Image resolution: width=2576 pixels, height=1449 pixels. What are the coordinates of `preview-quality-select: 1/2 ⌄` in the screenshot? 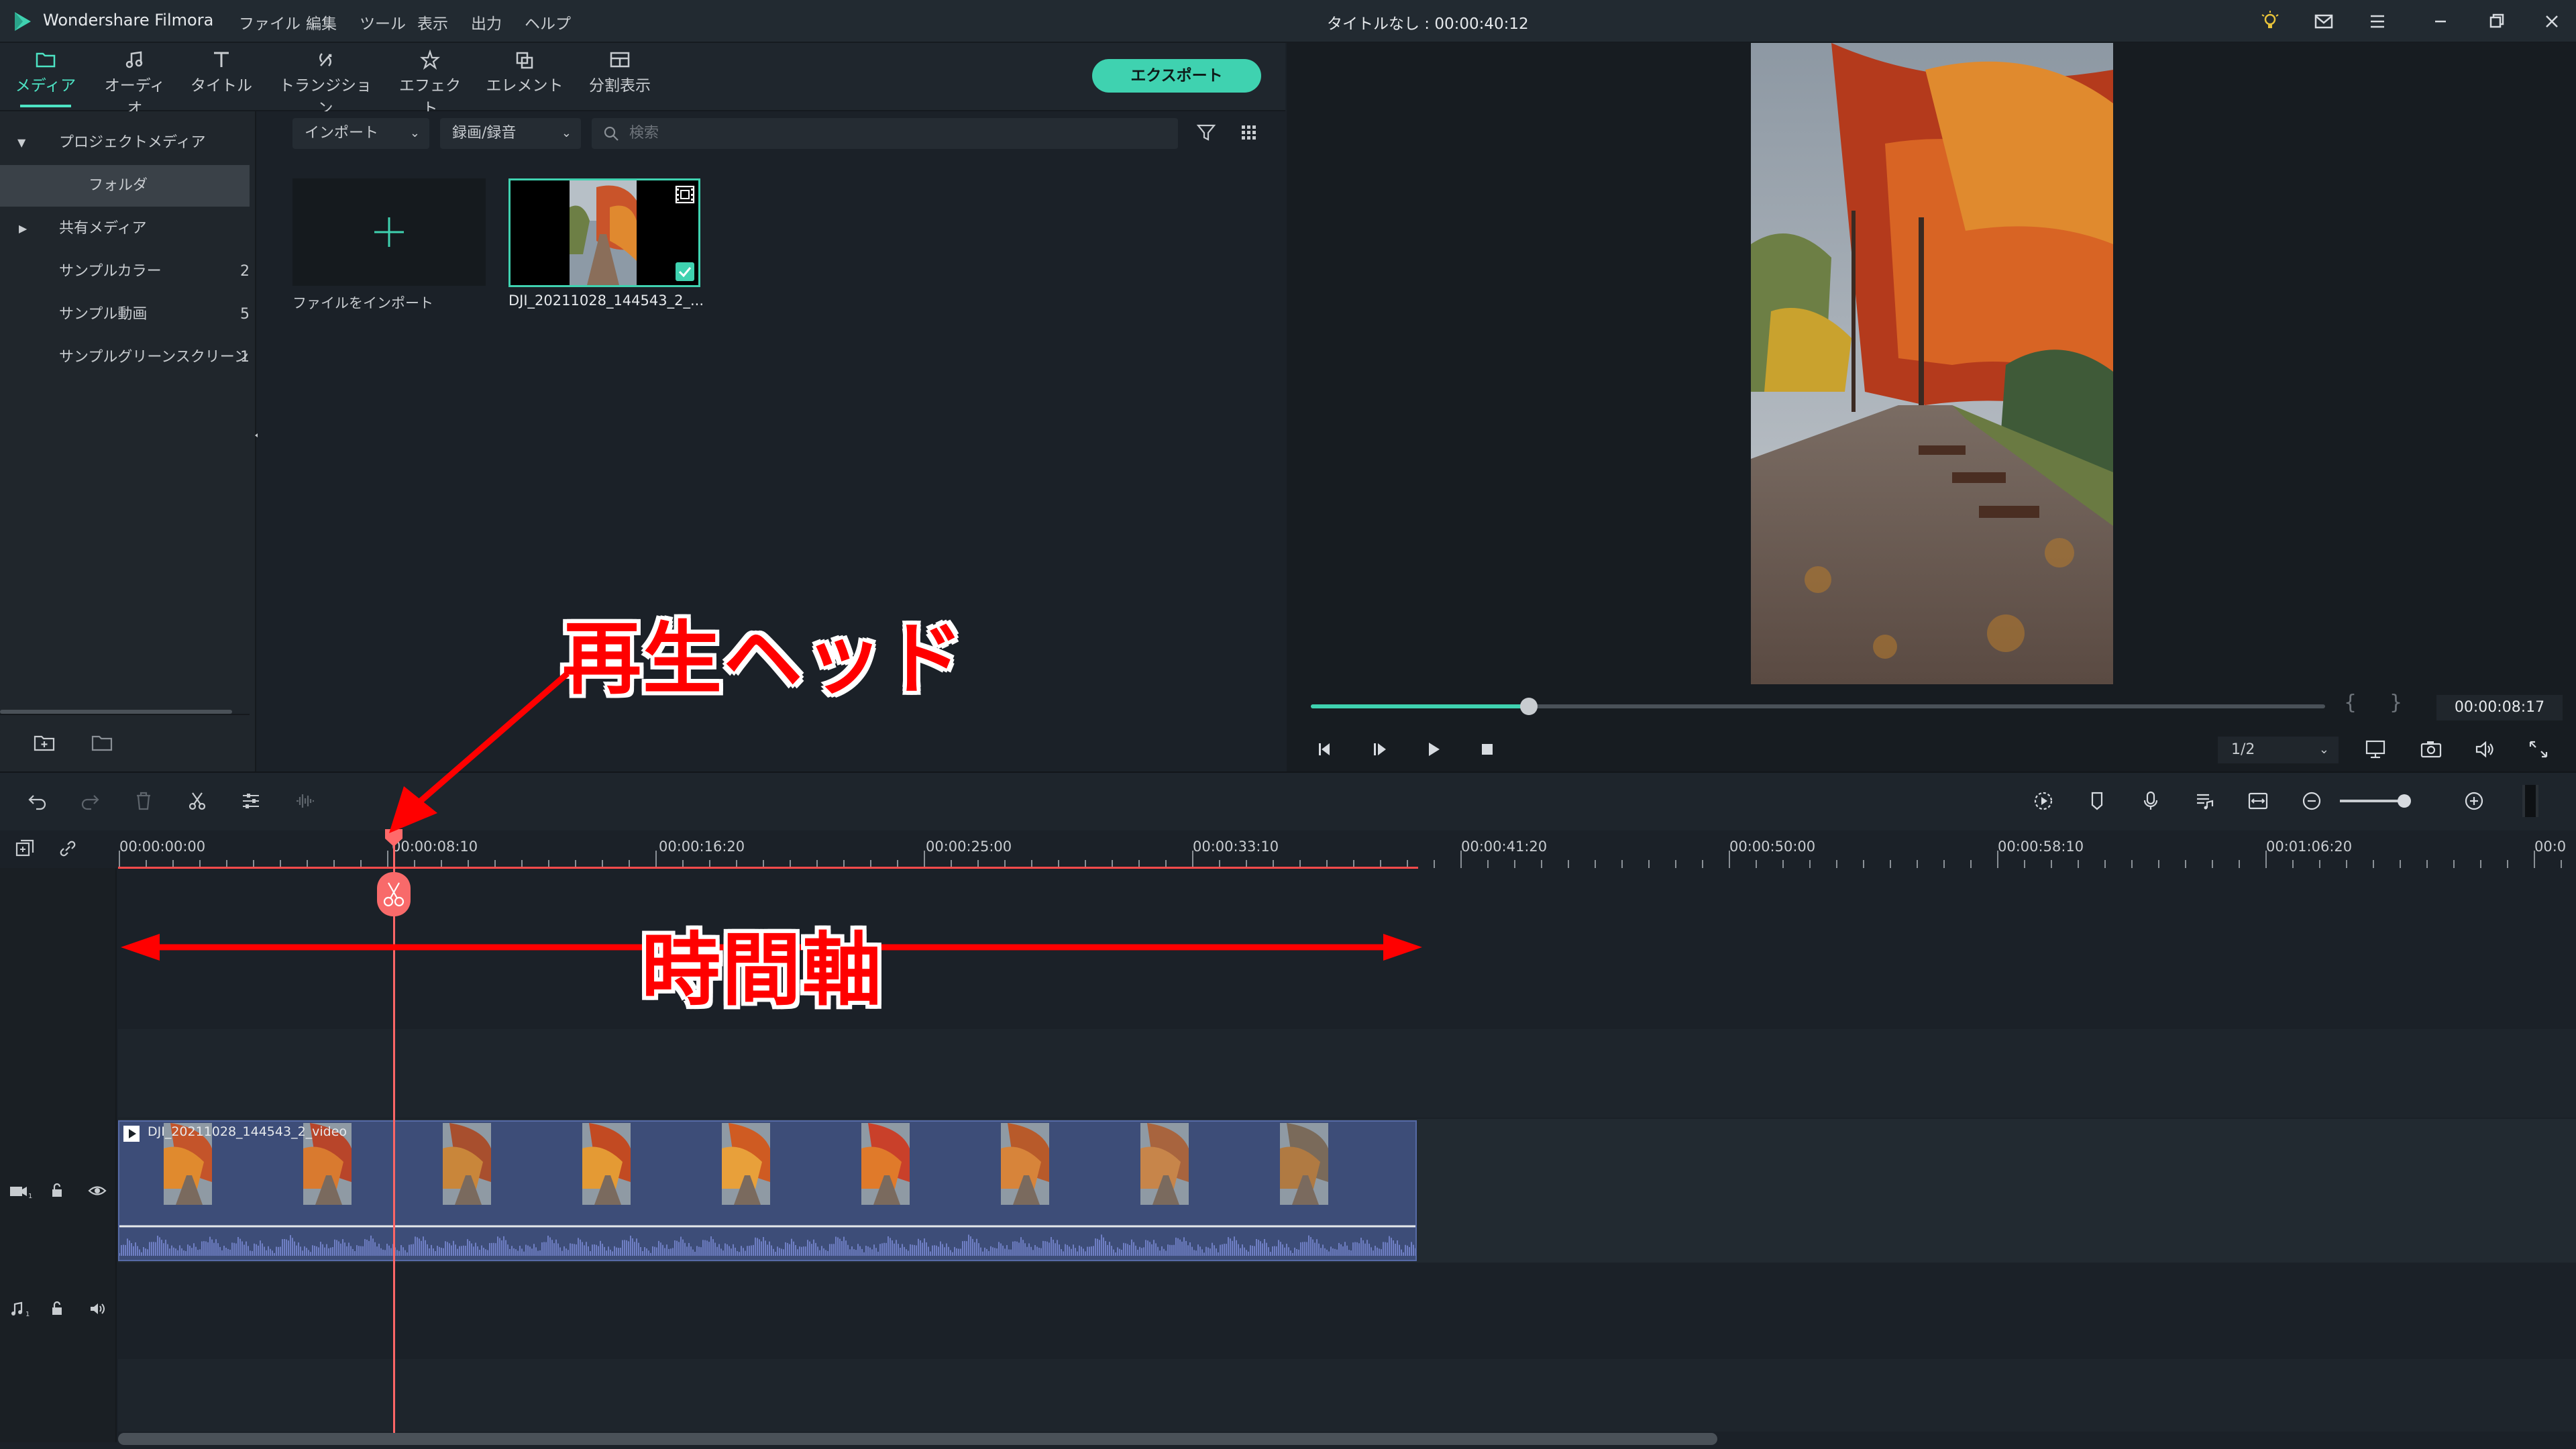 It's located at (2278, 750).